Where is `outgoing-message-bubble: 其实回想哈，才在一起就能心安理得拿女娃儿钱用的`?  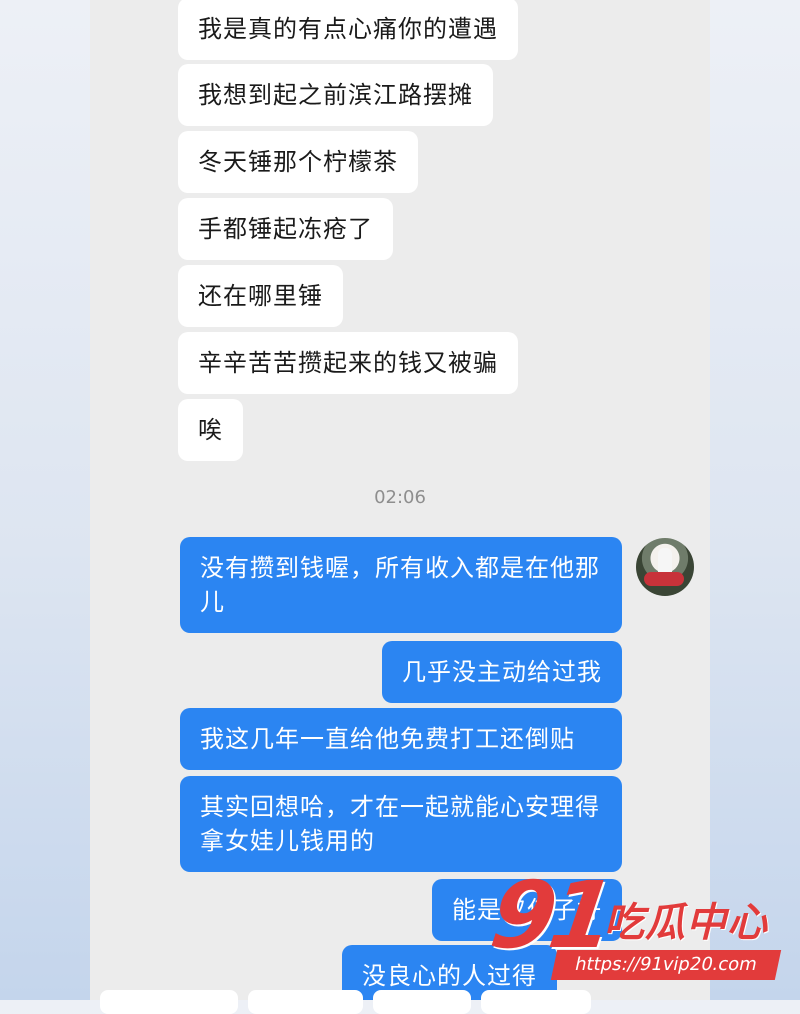 outgoing-message-bubble: 其实回想哈，才在一起就能心安理得拿女娃儿钱用的 is located at coordinates (401, 824).